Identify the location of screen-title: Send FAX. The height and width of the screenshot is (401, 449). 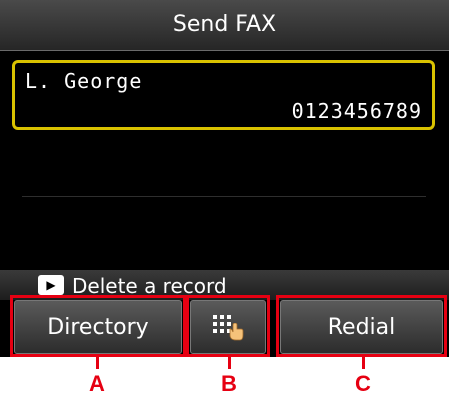
(224, 25).